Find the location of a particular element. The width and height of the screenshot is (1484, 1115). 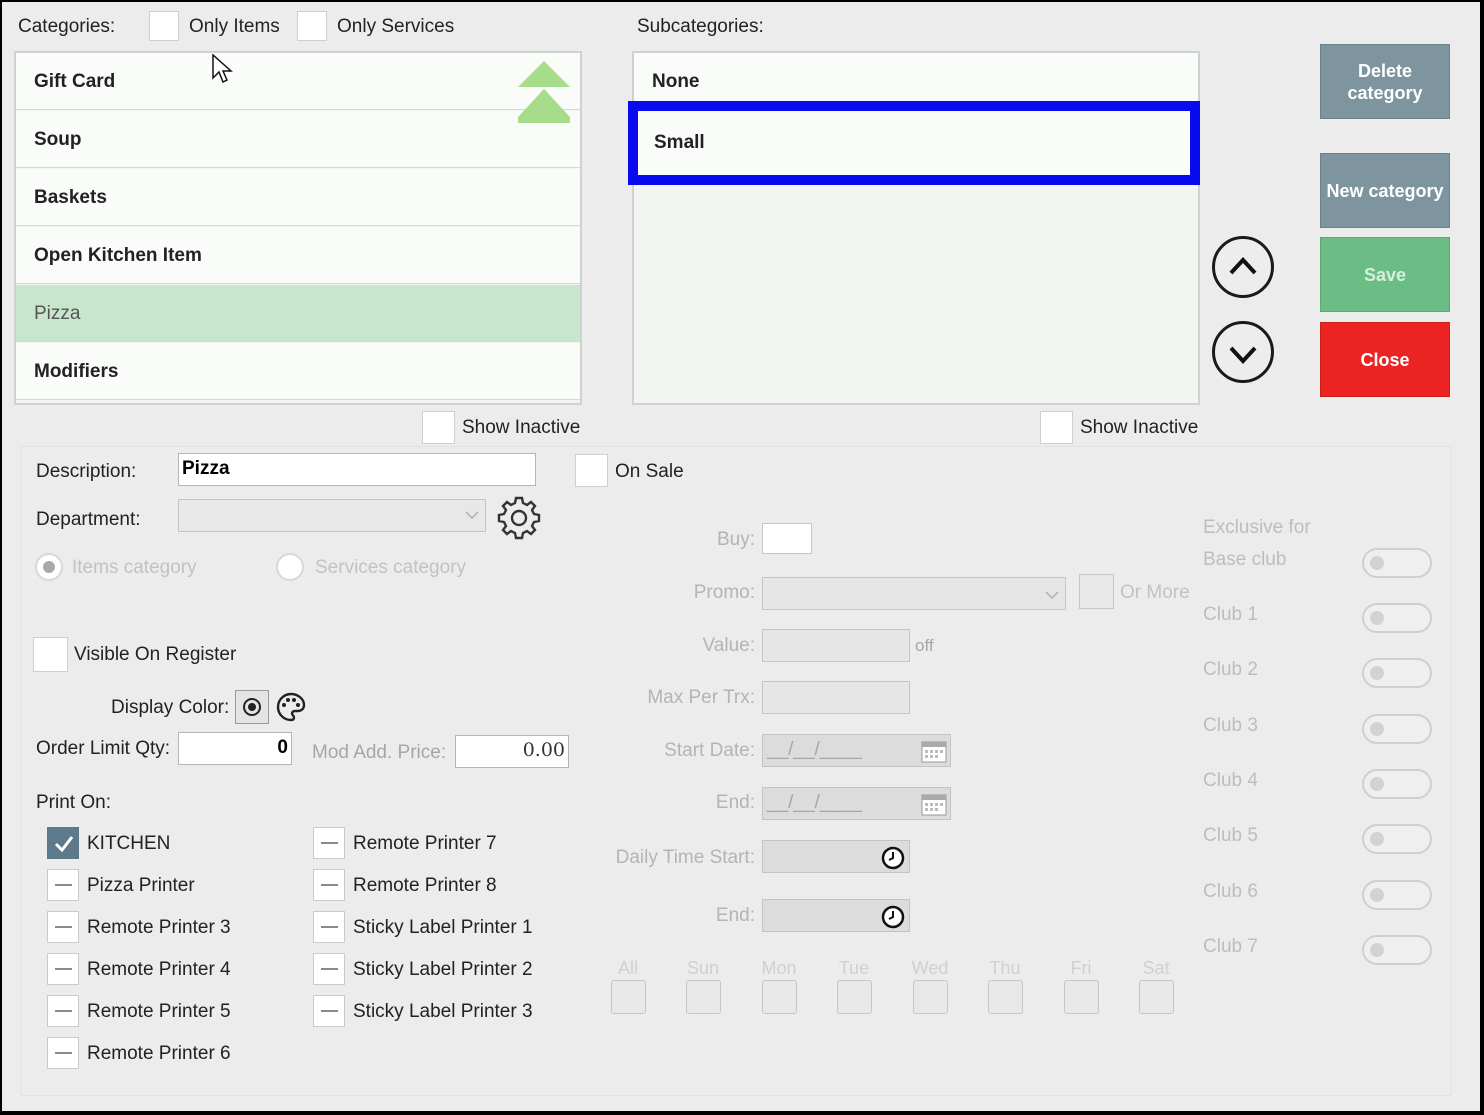

start-date-mask: __/__/____ is located at coordinates (815, 749).